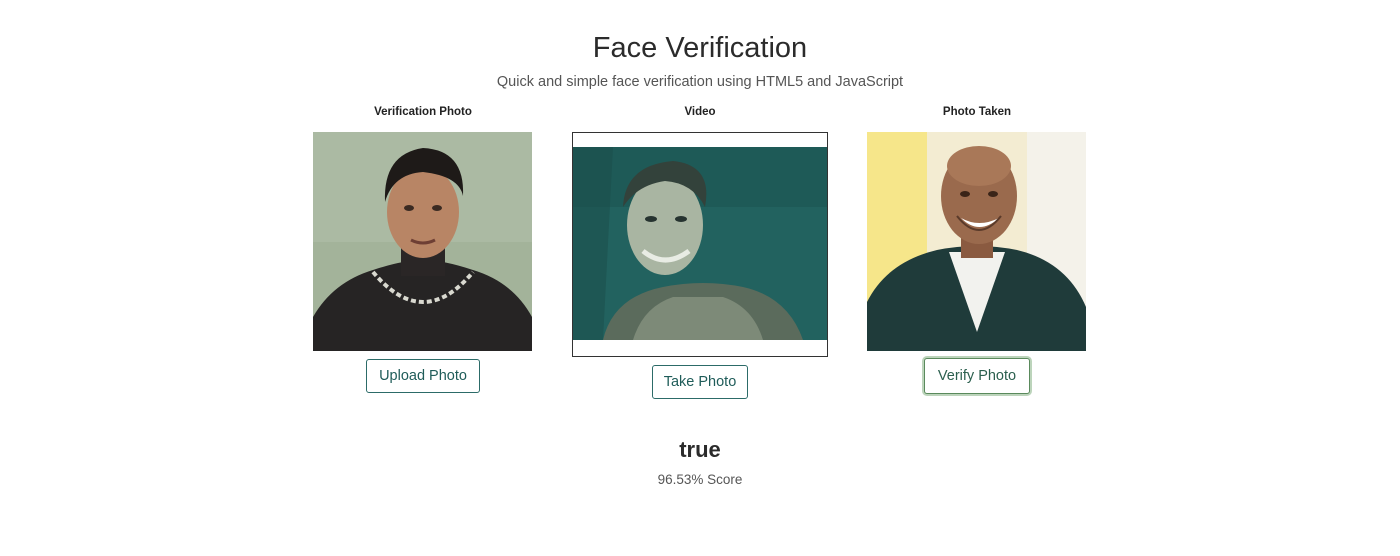  I want to click on verification-photo-portrait, so click(422, 241).